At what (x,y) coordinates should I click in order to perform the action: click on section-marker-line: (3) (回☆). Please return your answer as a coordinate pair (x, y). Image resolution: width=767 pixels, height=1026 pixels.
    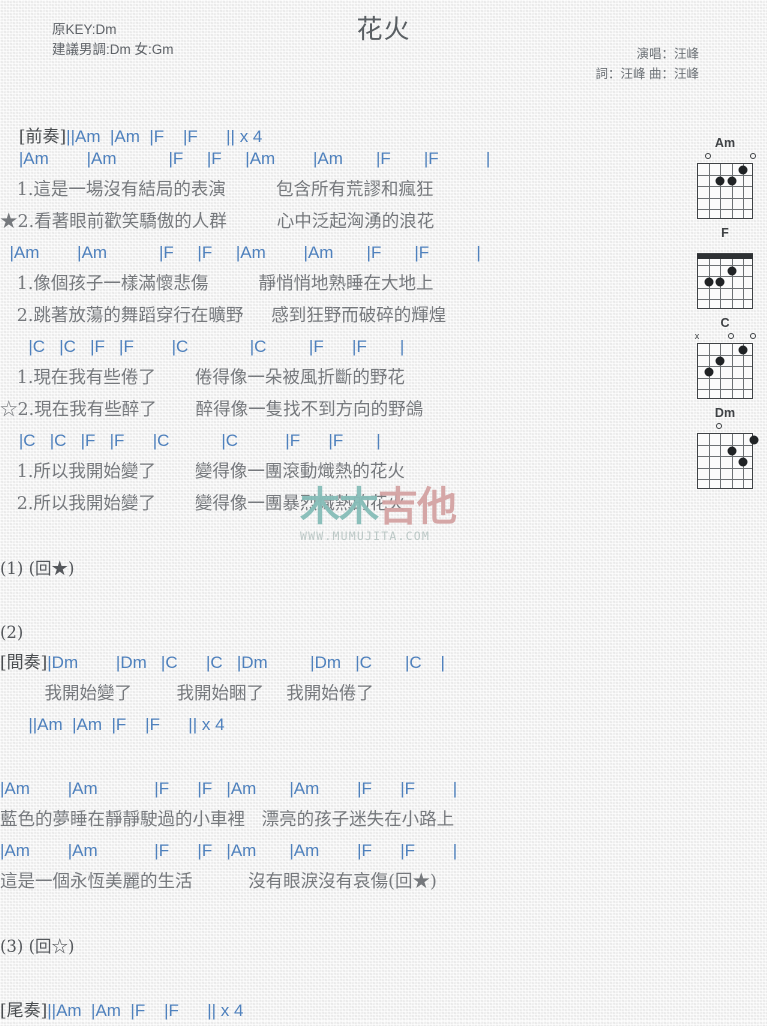
    Looking at the image, I should click on (37, 946).